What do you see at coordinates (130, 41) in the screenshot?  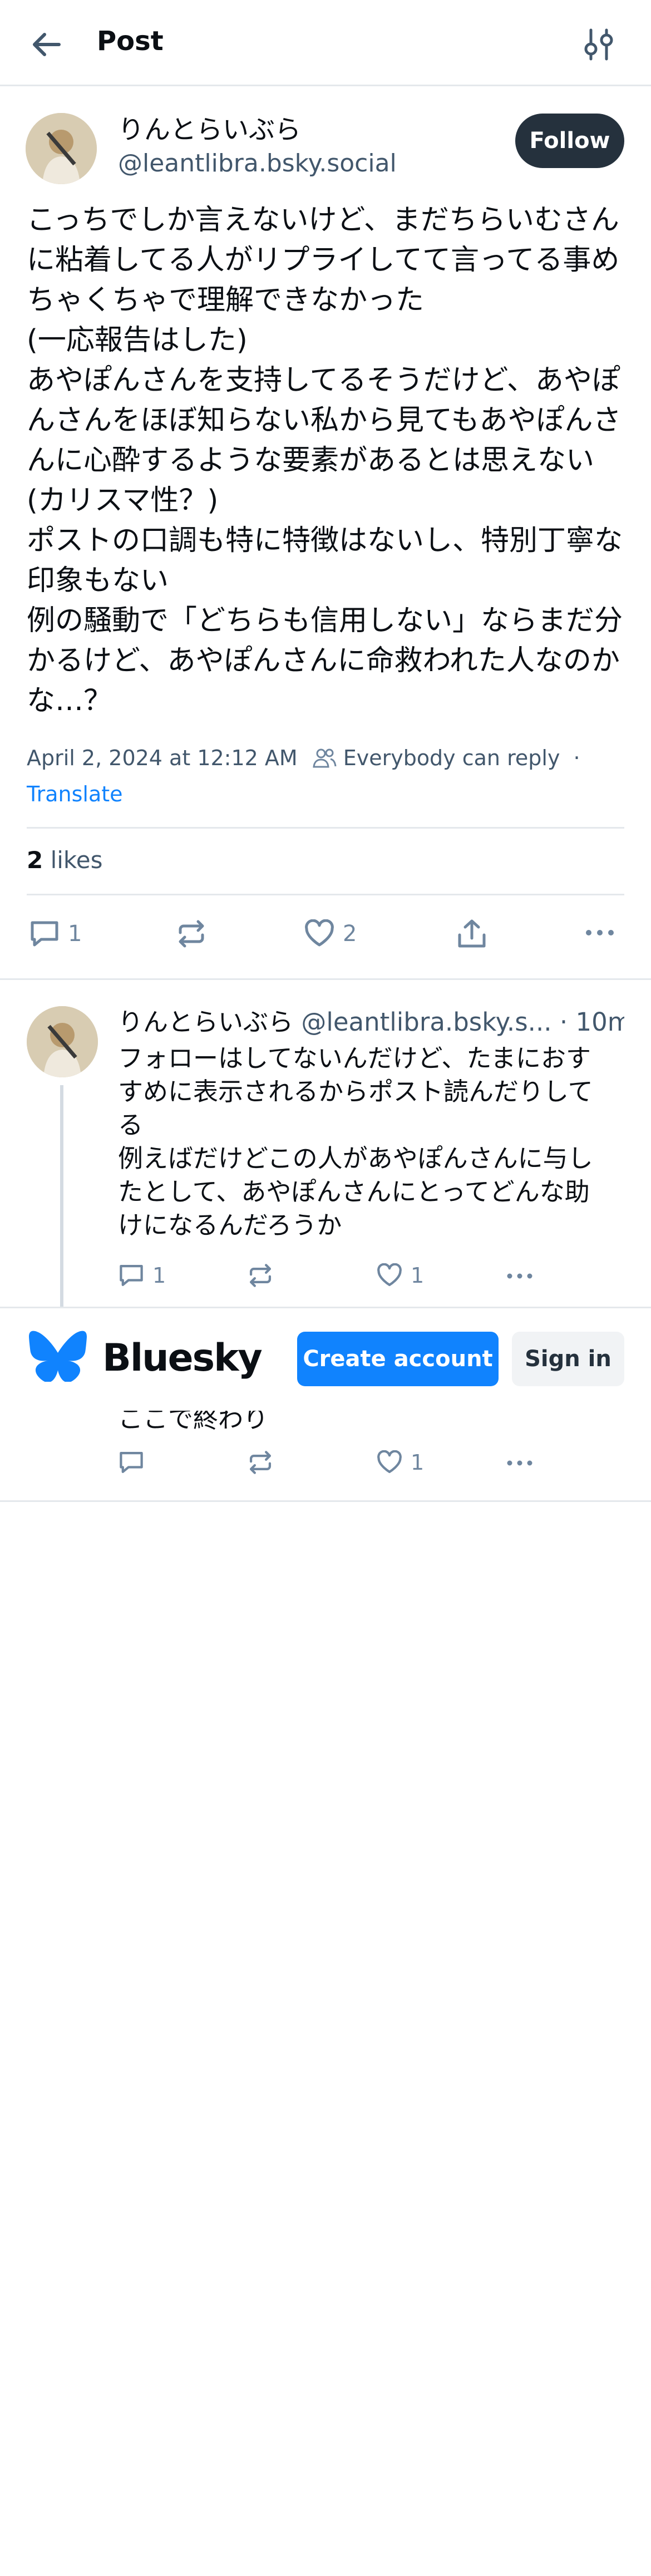 I see `page-title: Post` at bounding box center [130, 41].